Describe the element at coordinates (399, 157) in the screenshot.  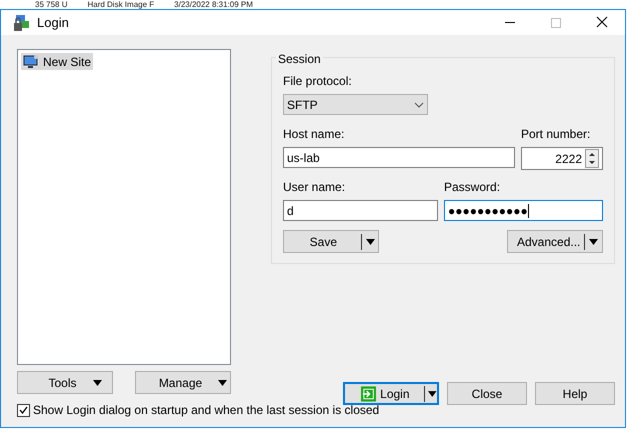
I see `text-field: us-lab` at that location.